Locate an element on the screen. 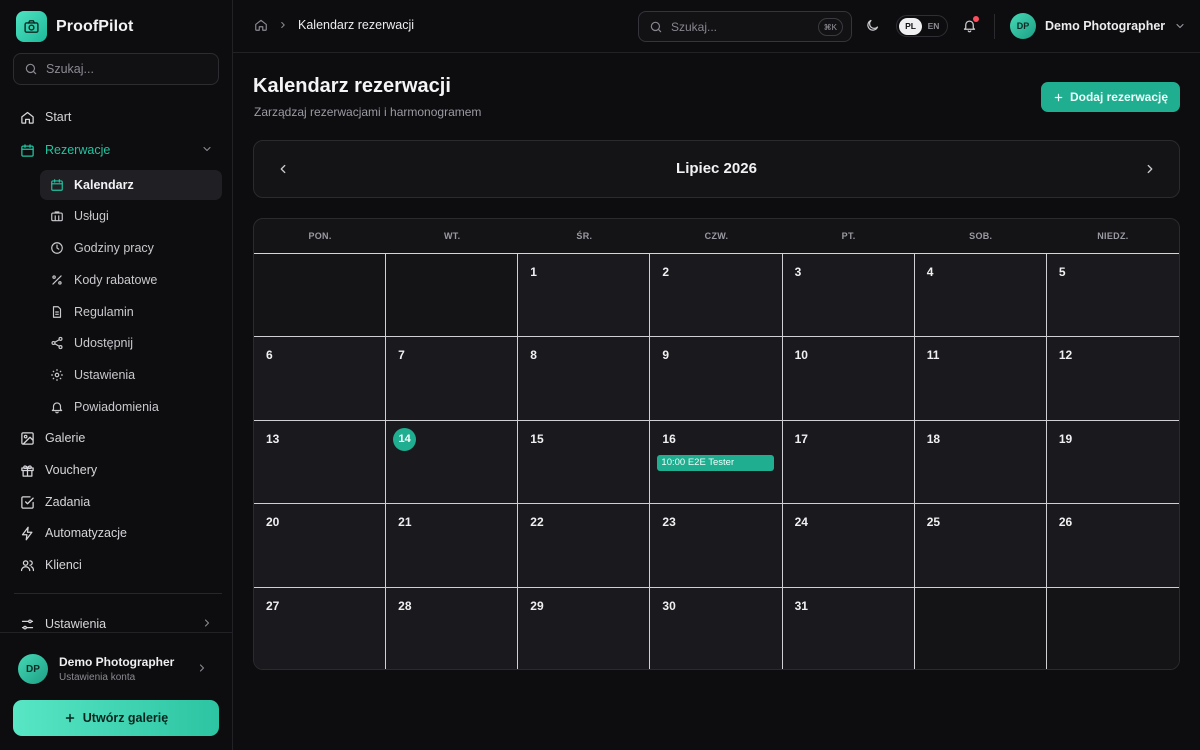 The height and width of the screenshot is (750, 1200). sidebar-subitem-kody-rabatowe: Kody rabatowe is located at coordinates (131, 280).